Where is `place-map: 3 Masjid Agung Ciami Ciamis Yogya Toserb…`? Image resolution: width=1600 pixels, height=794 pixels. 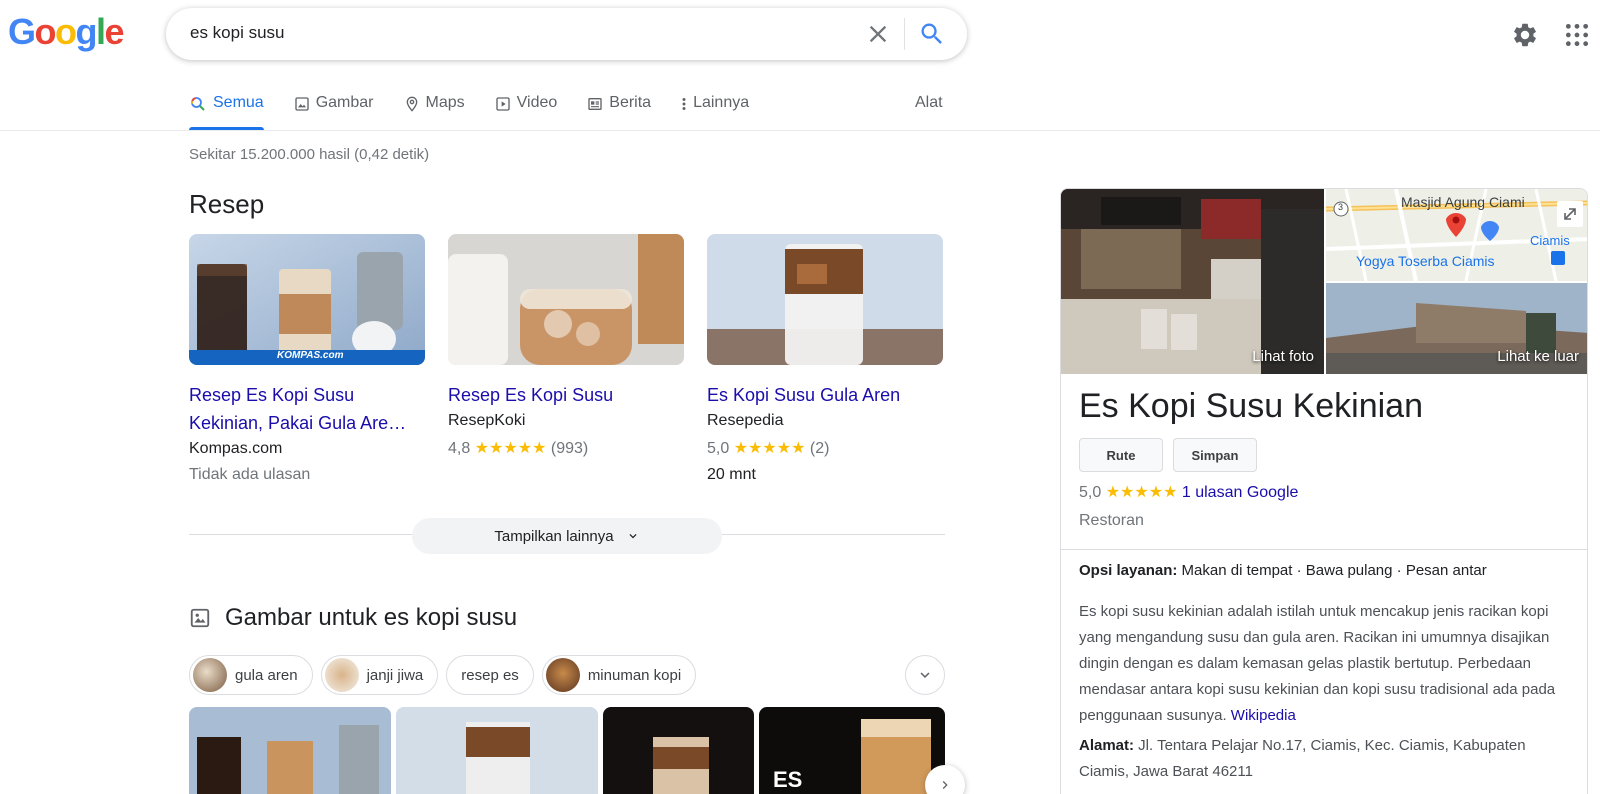 place-map: 3 Masjid Agung Ciami Ciamis Yogya Toserb… is located at coordinates (1456, 235).